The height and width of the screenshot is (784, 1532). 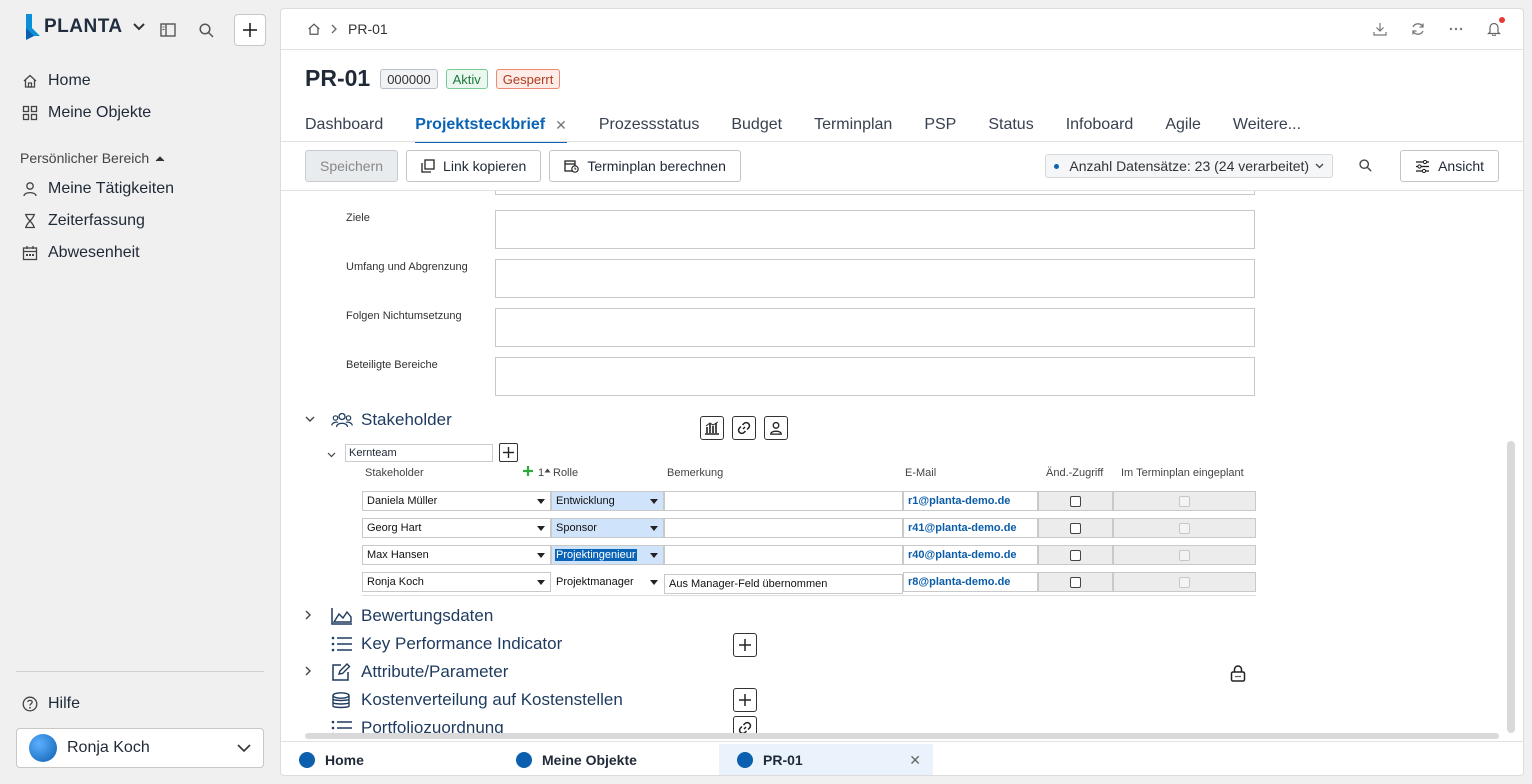 I want to click on kostenverteilung-section-header: Kostenverteilung auf Kostenstellen, so click(x=464, y=700).